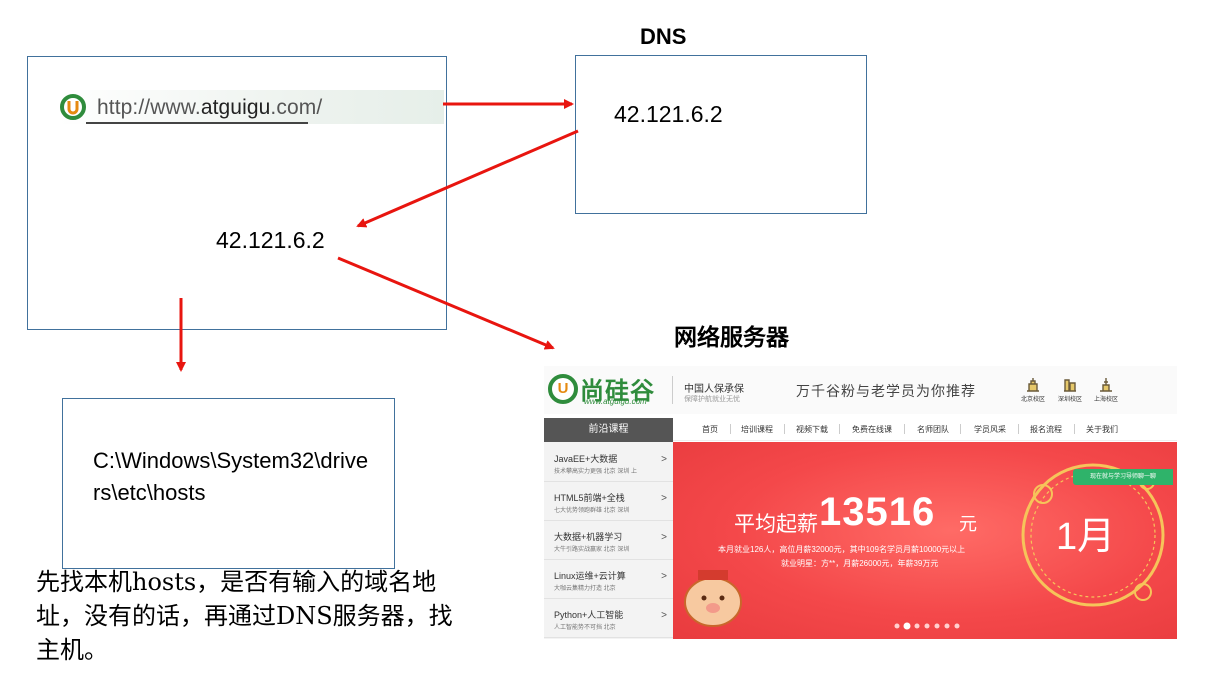 This screenshot has height=679, width=1224. Describe the element at coordinates (812, 429) in the screenshot. I see `nav-video-download: 视频下载` at that location.